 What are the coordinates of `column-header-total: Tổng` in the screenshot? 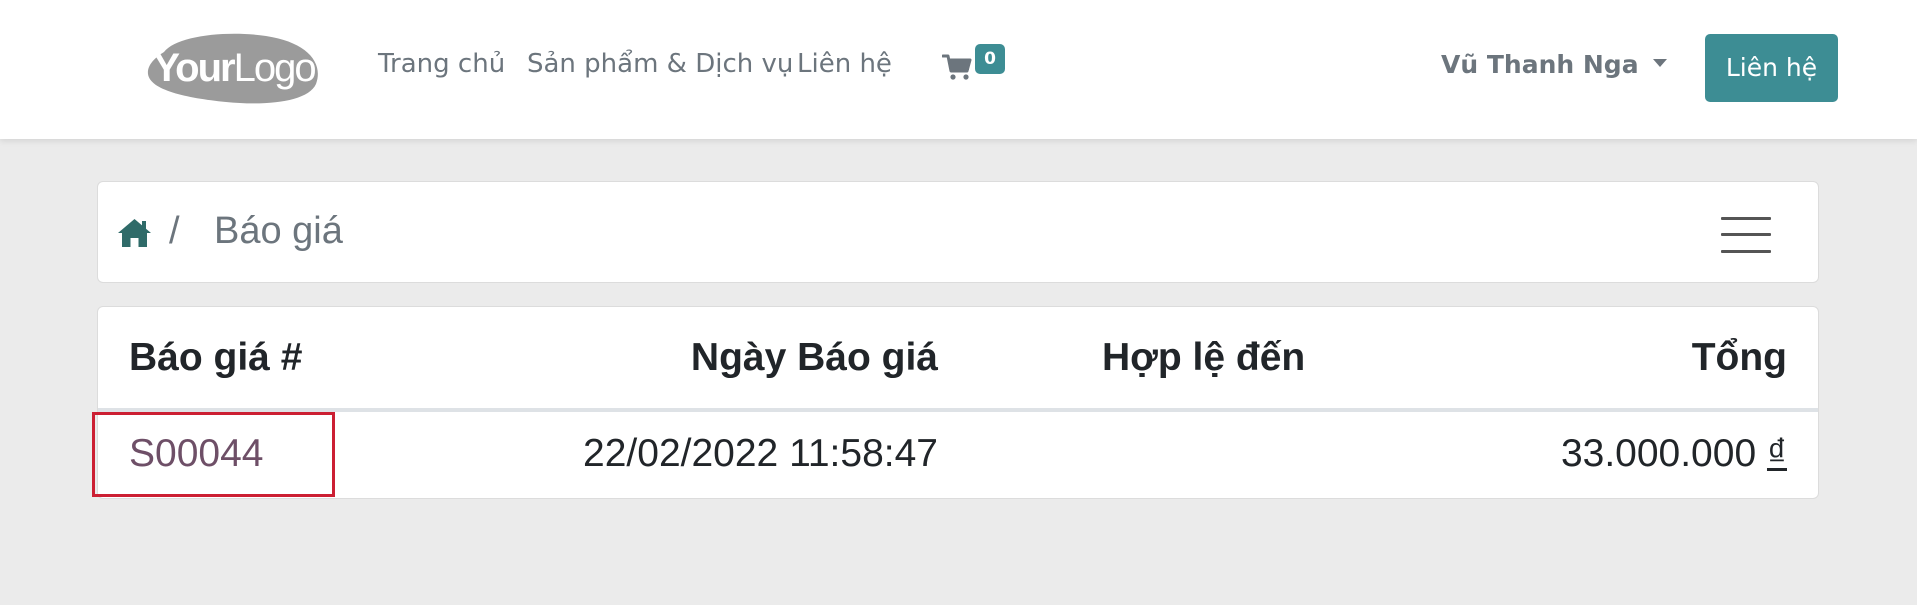 It's located at (1739, 358).